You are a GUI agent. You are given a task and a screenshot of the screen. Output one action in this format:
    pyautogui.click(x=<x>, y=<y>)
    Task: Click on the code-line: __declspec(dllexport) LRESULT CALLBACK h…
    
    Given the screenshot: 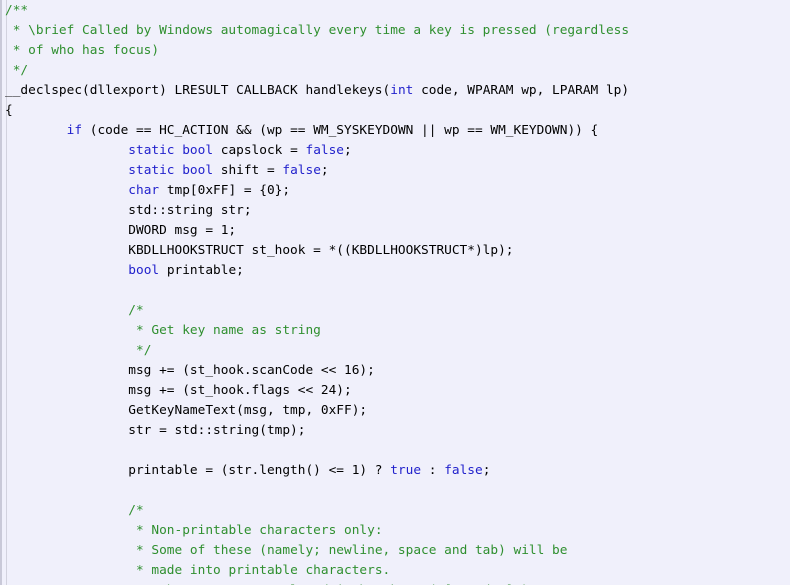 What is the action you would take?
    pyautogui.click(x=317, y=91)
    